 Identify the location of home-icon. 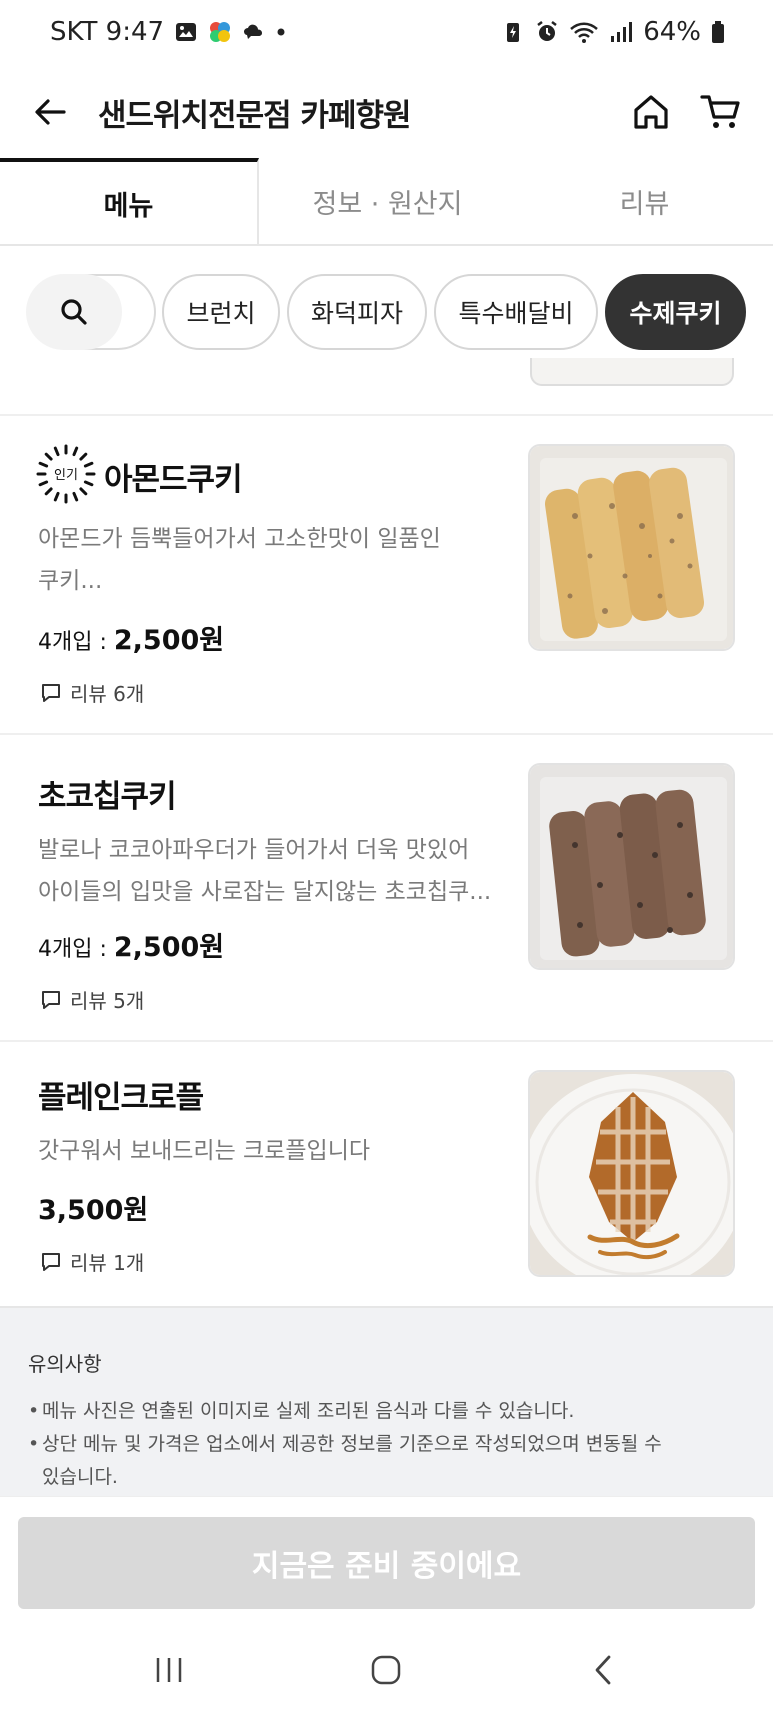
(651, 112).